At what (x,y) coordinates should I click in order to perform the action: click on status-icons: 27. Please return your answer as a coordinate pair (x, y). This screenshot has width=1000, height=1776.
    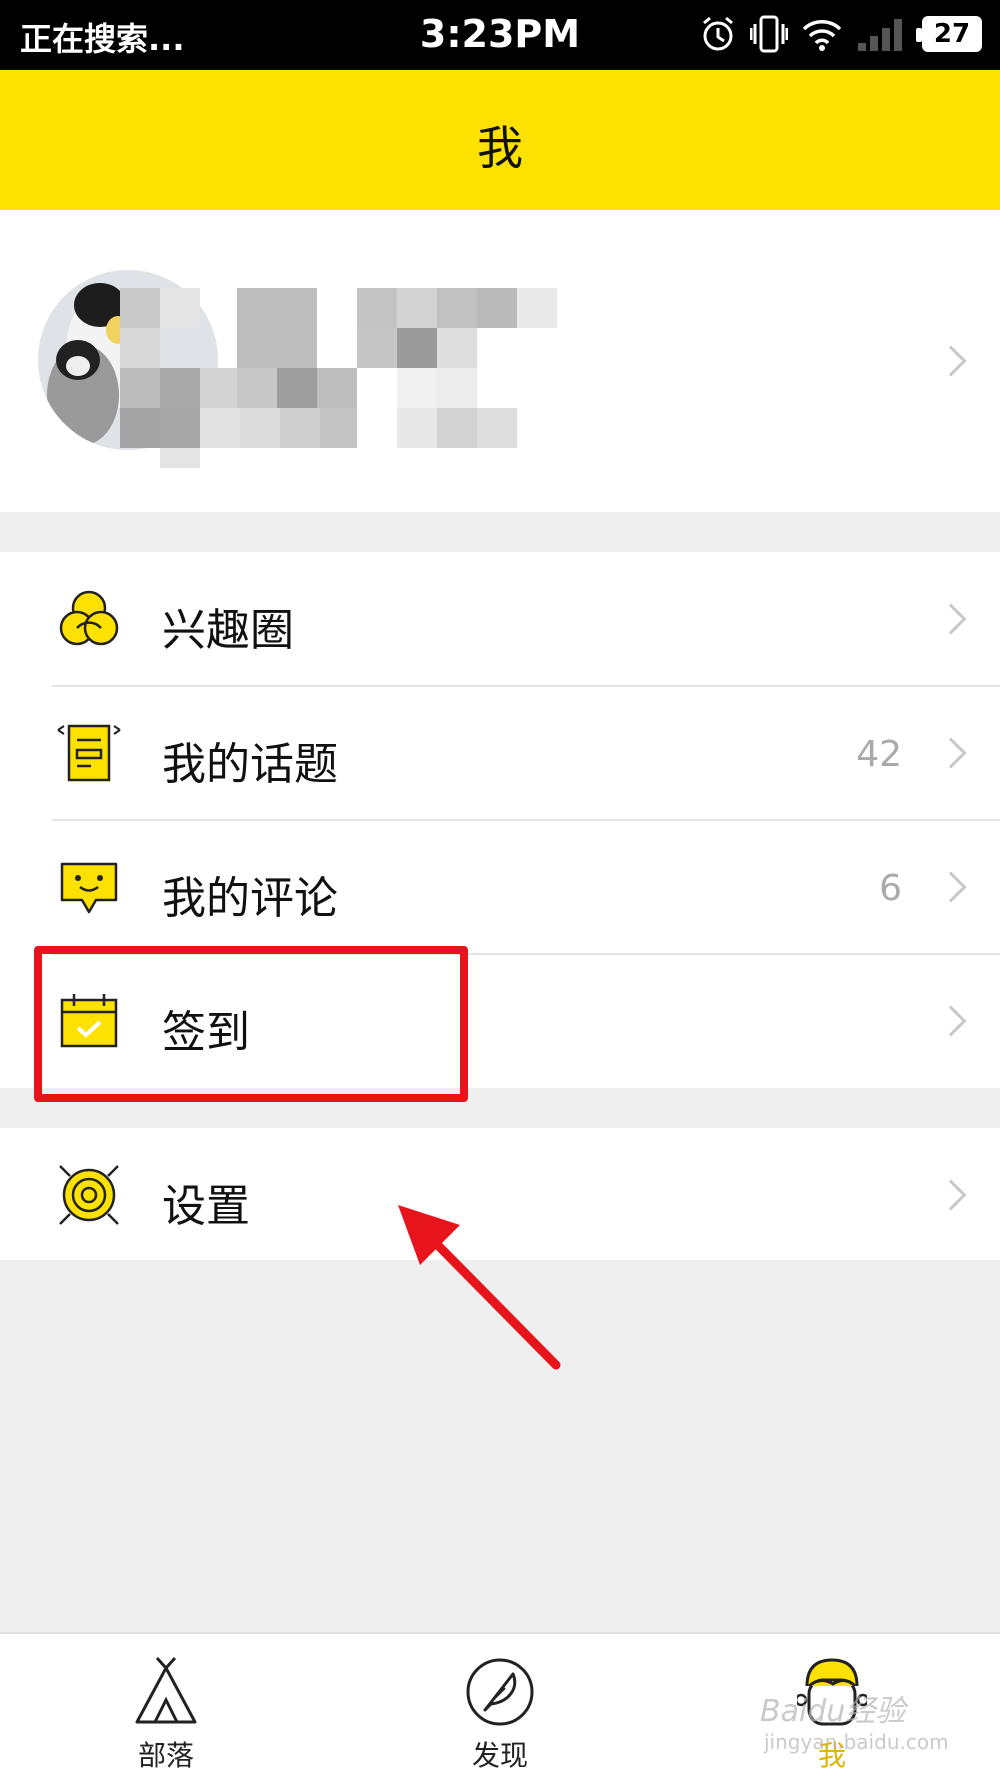
    Looking at the image, I should click on (841, 34).